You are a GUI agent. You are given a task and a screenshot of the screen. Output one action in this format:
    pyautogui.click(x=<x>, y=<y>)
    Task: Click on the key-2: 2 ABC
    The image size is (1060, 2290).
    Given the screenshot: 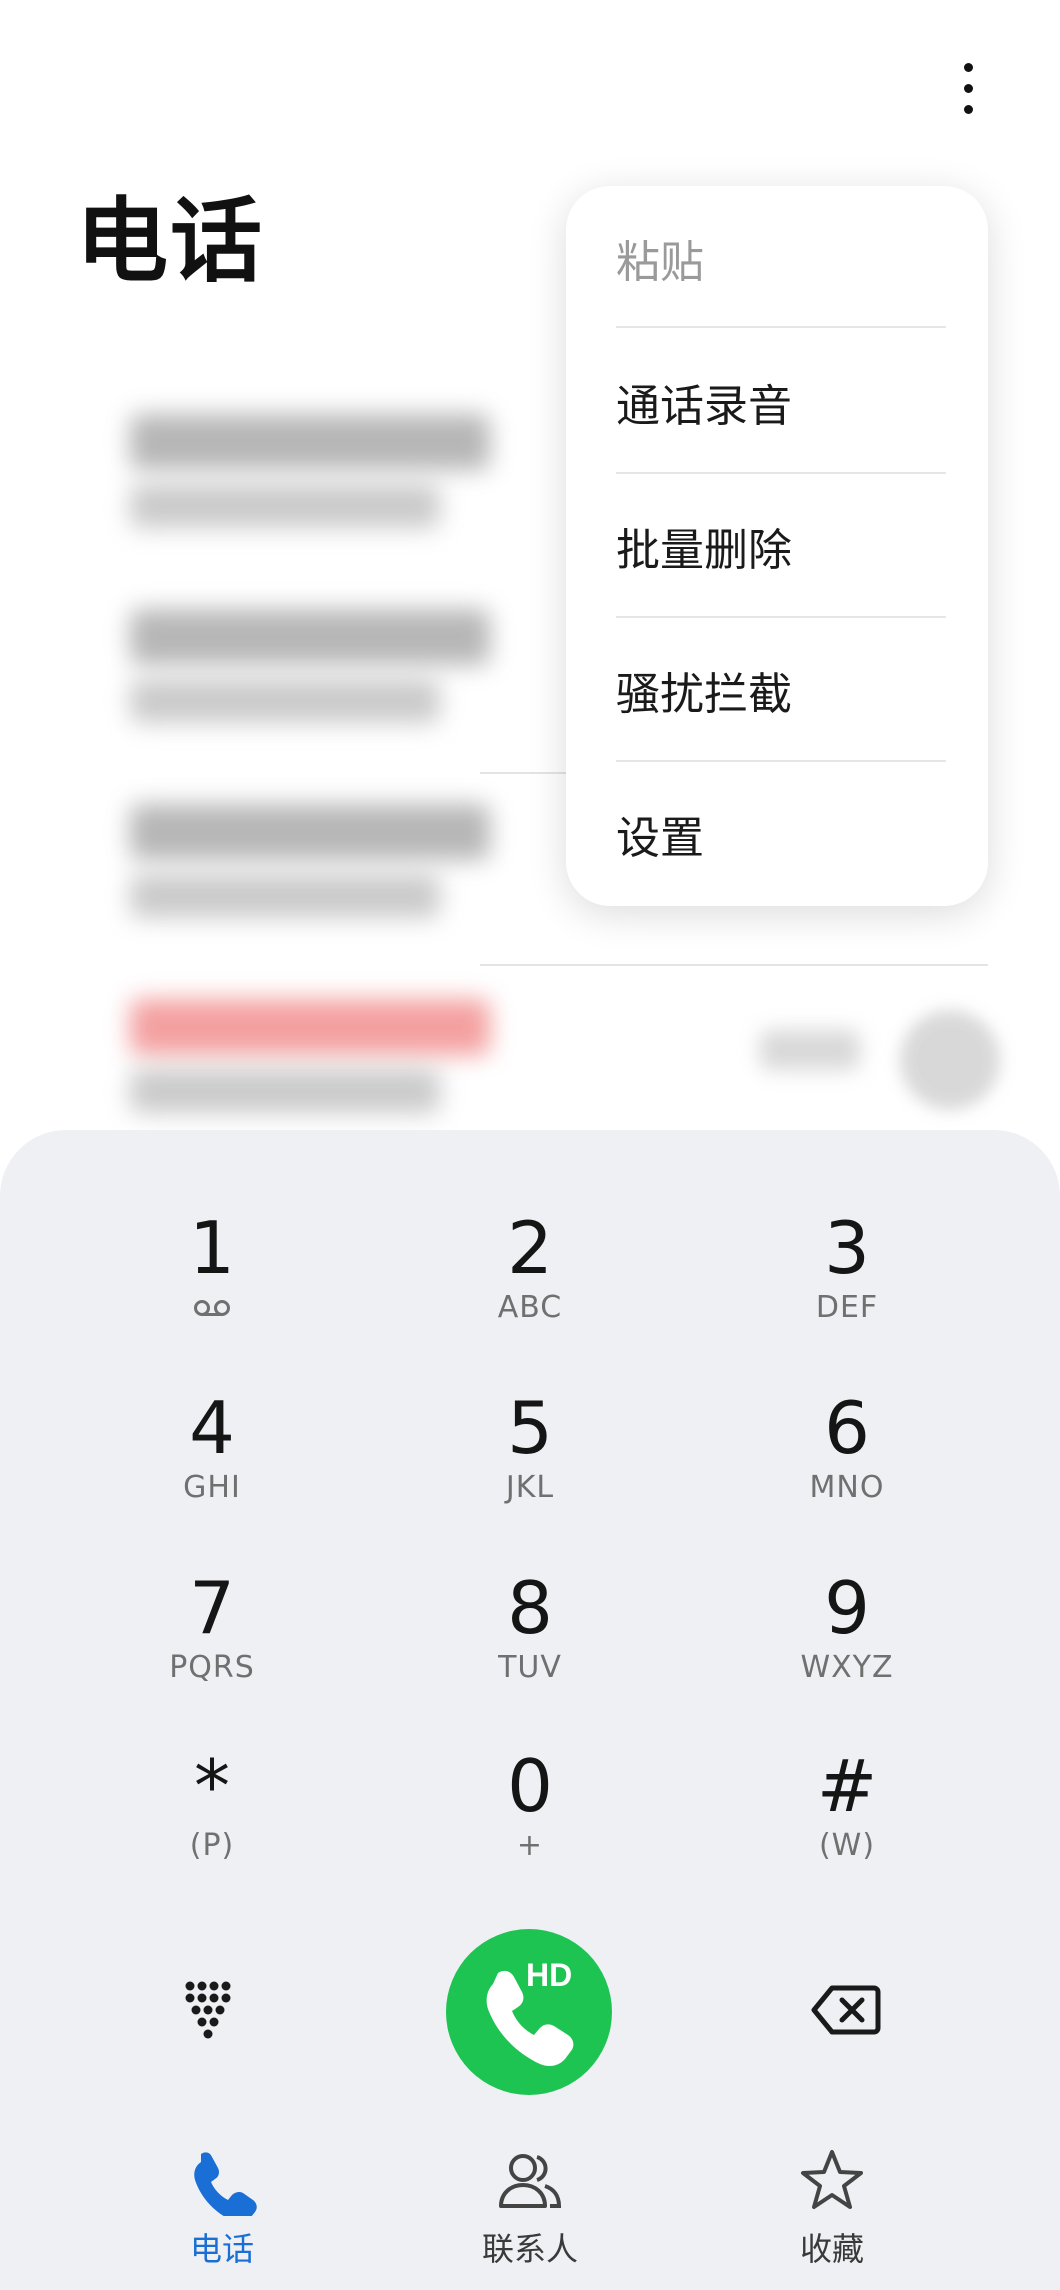 What is the action you would take?
    pyautogui.click(x=530, y=1273)
    